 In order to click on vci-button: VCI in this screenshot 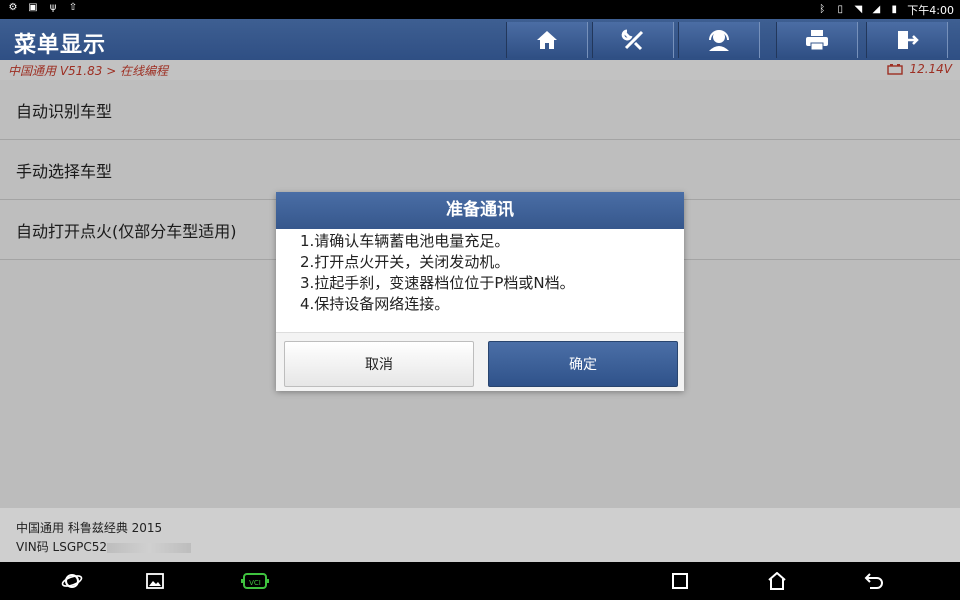, I will do `click(255, 581)`.